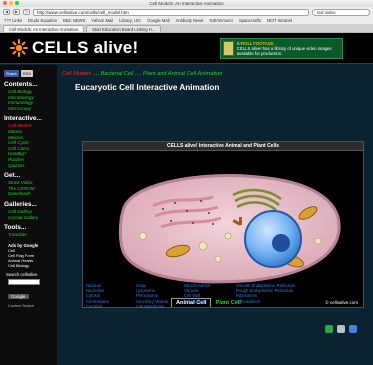 This screenshot has height=365, width=373. What do you see at coordinates (353, 329) in the screenshot?
I see `print-icon` at bounding box center [353, 329].